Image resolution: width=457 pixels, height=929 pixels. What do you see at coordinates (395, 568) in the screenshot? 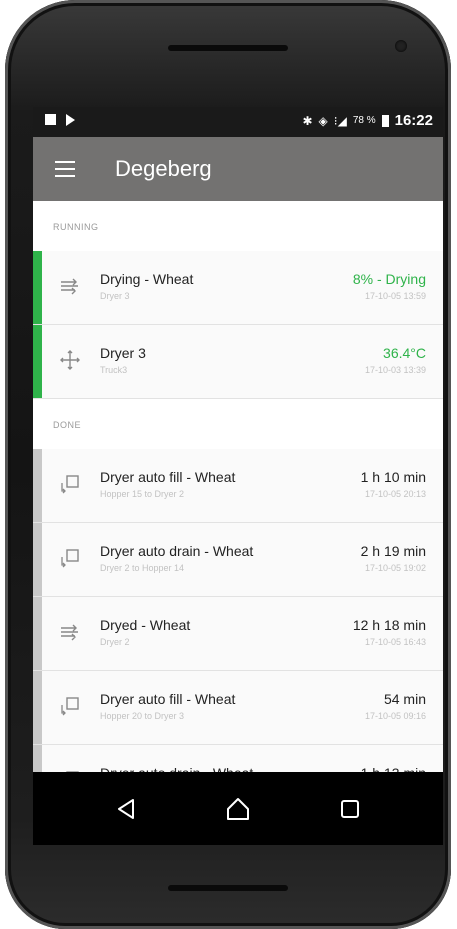
I see `item-timestamp: 17-10-05 19:02` at bounding box center [395, 568].